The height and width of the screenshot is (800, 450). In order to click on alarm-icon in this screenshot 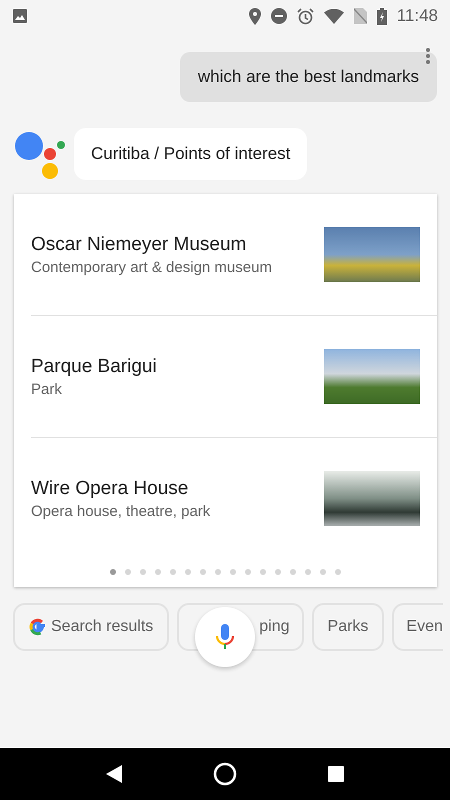, I will do `click(305, 16)`.